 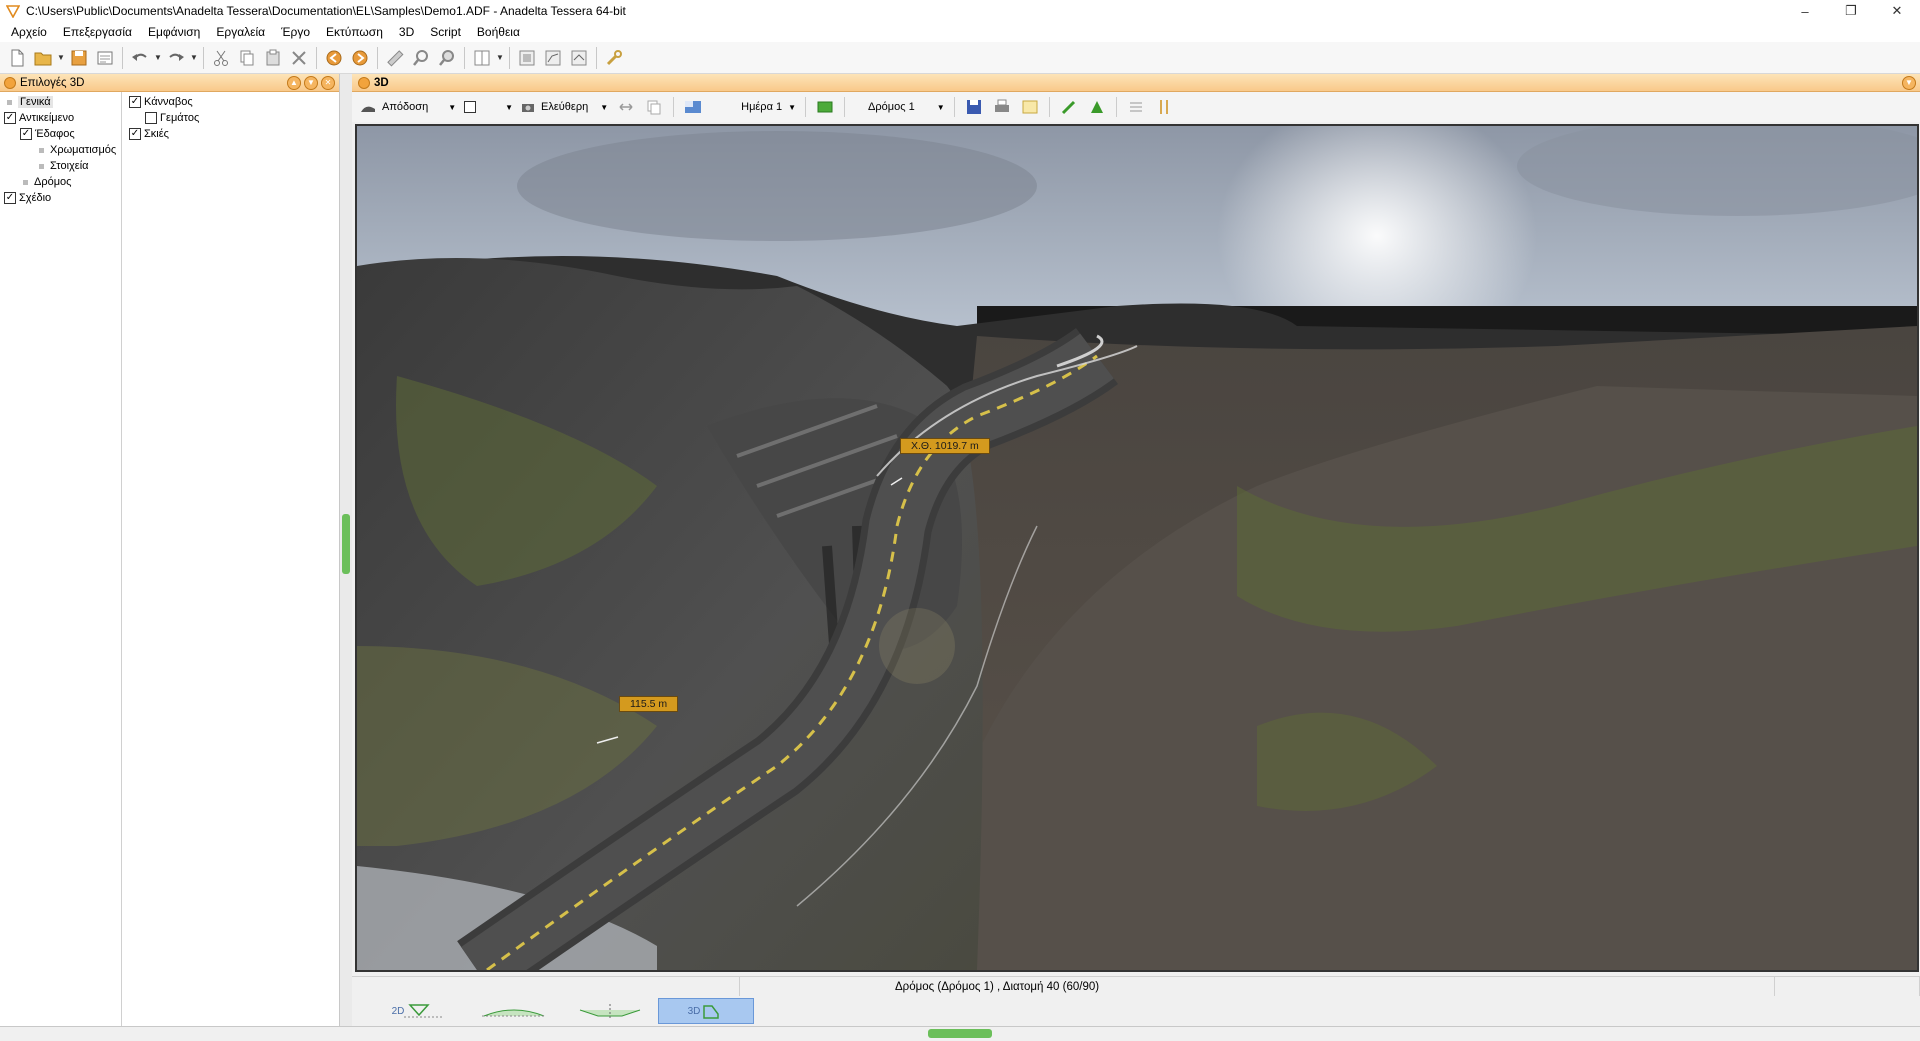 I want to click on zoom-extents-button, so click(x=447, y=58).